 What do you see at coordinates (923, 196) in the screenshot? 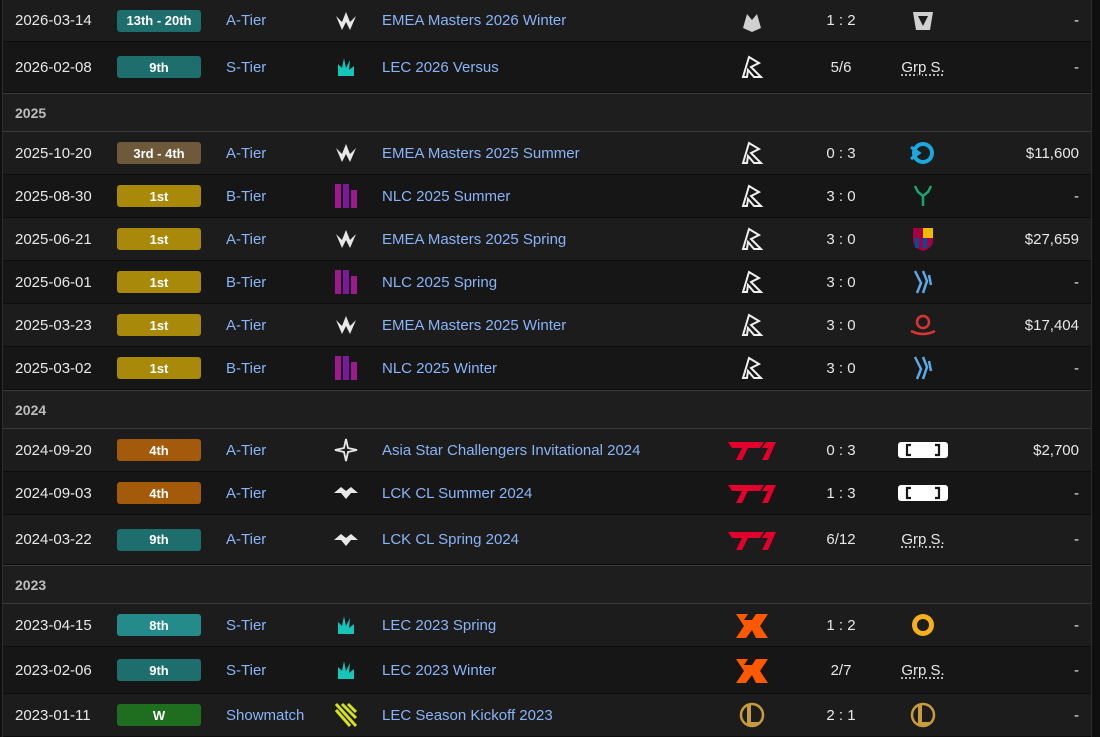
I see `stag-logo-icon` at bounding box center [923, 196].